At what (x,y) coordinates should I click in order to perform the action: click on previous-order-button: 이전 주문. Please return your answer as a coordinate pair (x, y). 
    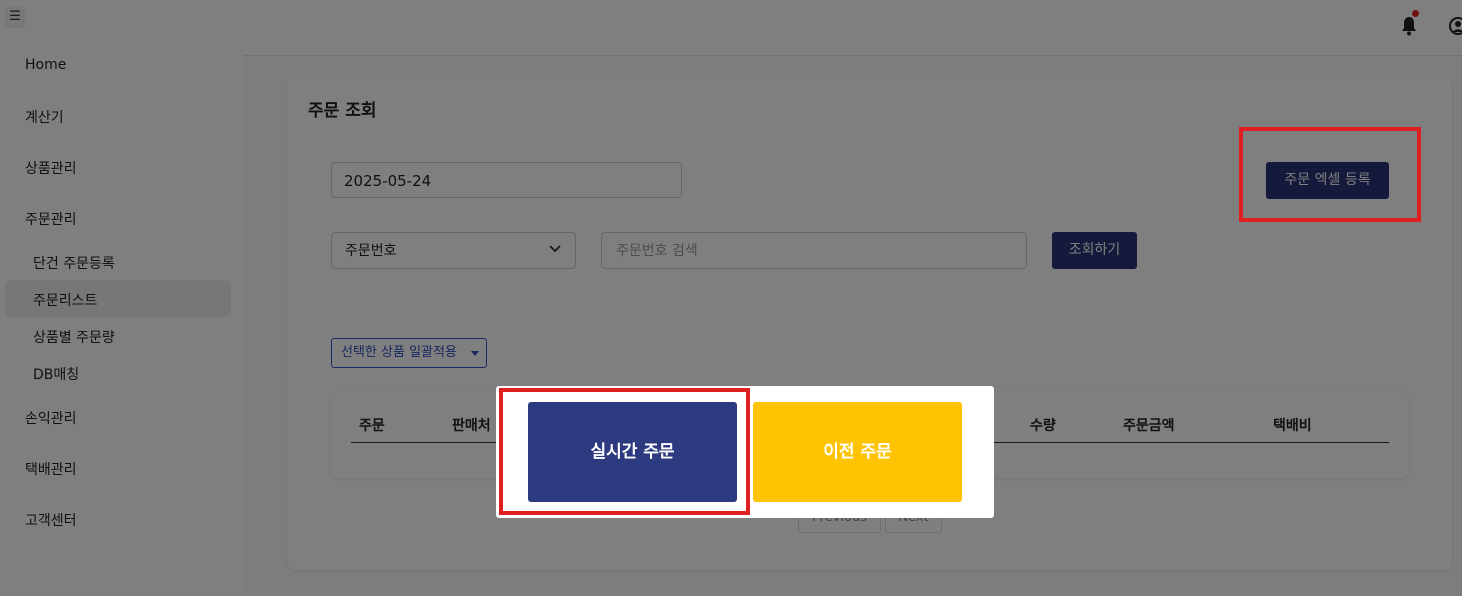
    Looking at the image, I should click on (857, 452).